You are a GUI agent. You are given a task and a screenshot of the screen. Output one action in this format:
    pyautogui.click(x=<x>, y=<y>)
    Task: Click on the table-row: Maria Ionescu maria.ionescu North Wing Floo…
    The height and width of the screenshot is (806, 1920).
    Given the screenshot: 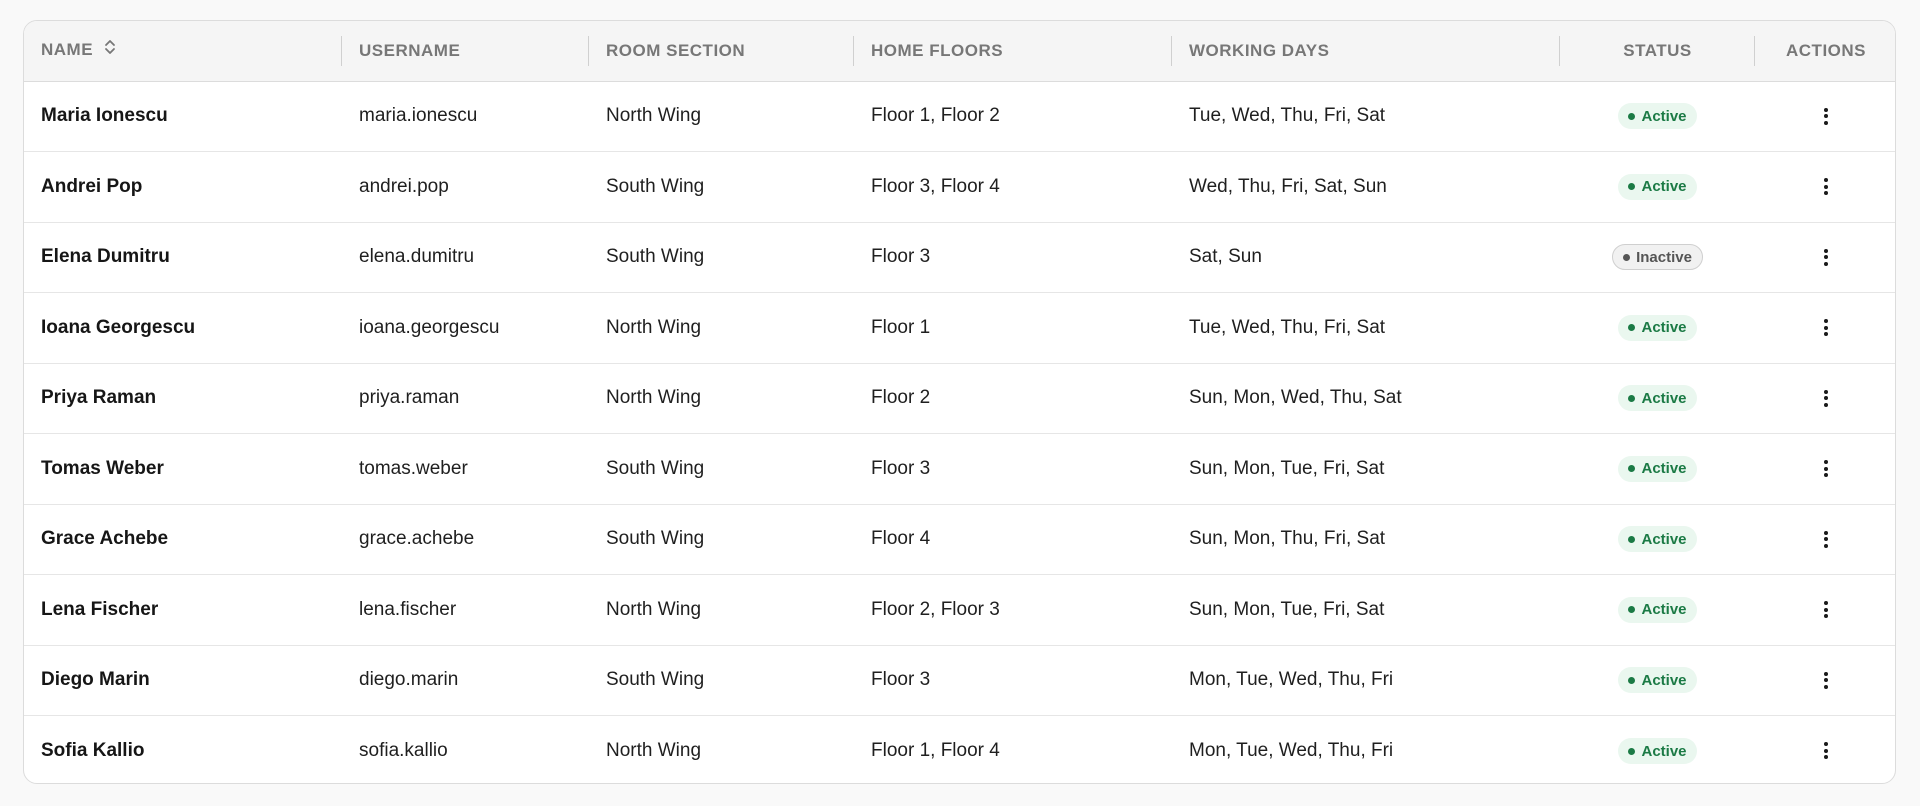 What is the action you would take?
    pyautogui.click(x=959, y=116)
    